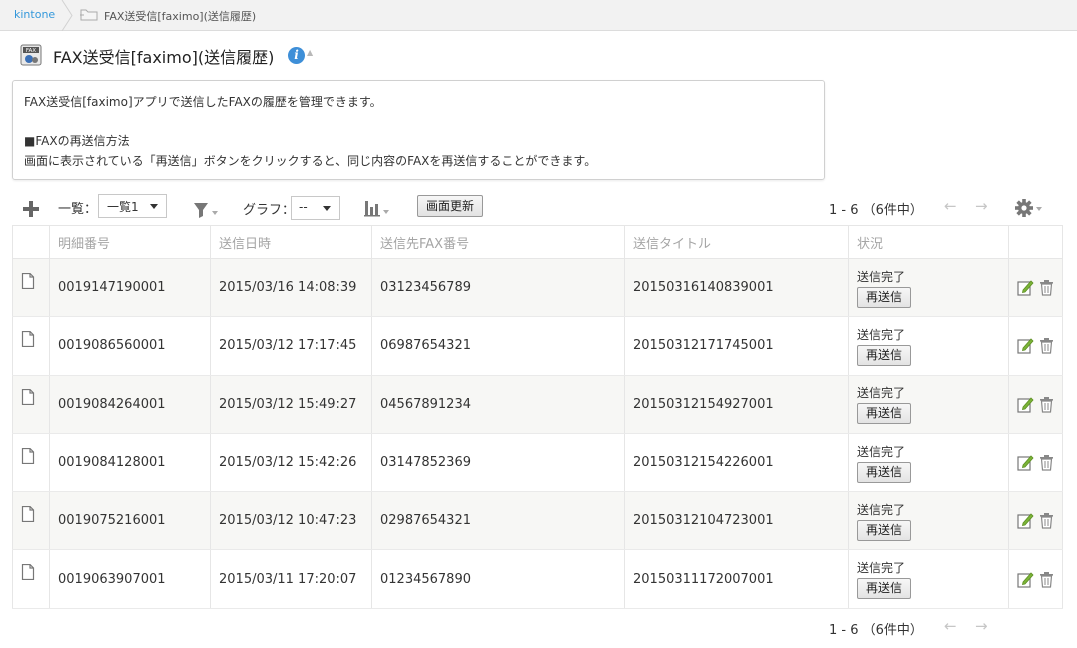 The height and width of the screenshot is (648, 1077). What do you see at coordinates (31, 51) in the screenshot?
I see `app-icon-label: FAX` at bounding box center [31, 51].